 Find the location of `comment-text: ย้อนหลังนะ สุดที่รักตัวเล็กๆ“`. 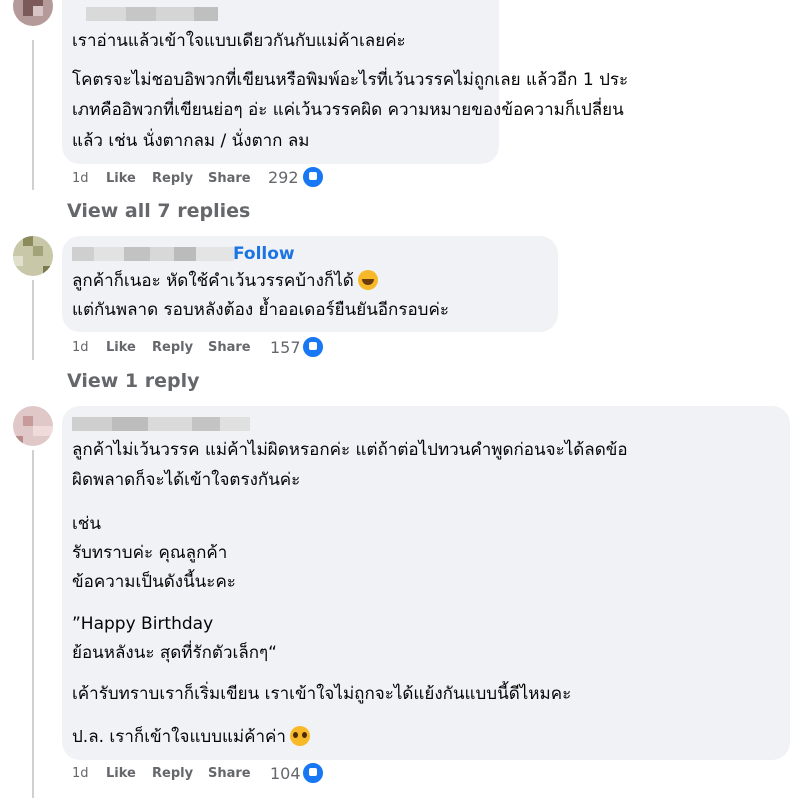

comment-text: ย้อนหลังนะ สุดที่รักตัวเล็กๆ“ is located at coordinates (174, 653).